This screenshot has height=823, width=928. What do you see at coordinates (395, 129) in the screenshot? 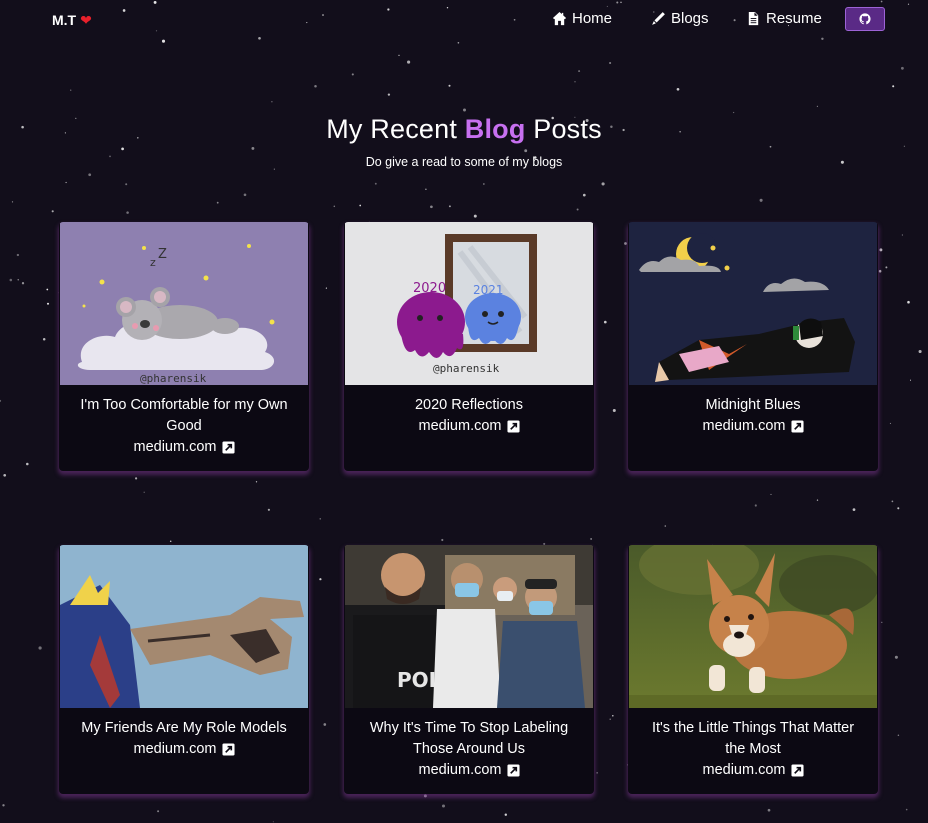
I see `title-before: My Recent` at bounding box center [395, 129].